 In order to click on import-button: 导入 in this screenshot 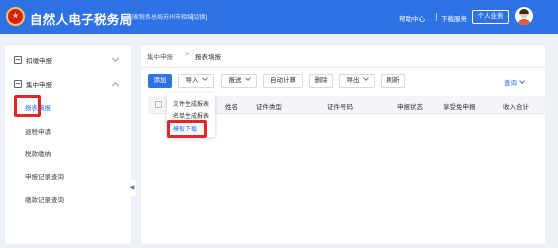, I will do `click(196, 81)`.